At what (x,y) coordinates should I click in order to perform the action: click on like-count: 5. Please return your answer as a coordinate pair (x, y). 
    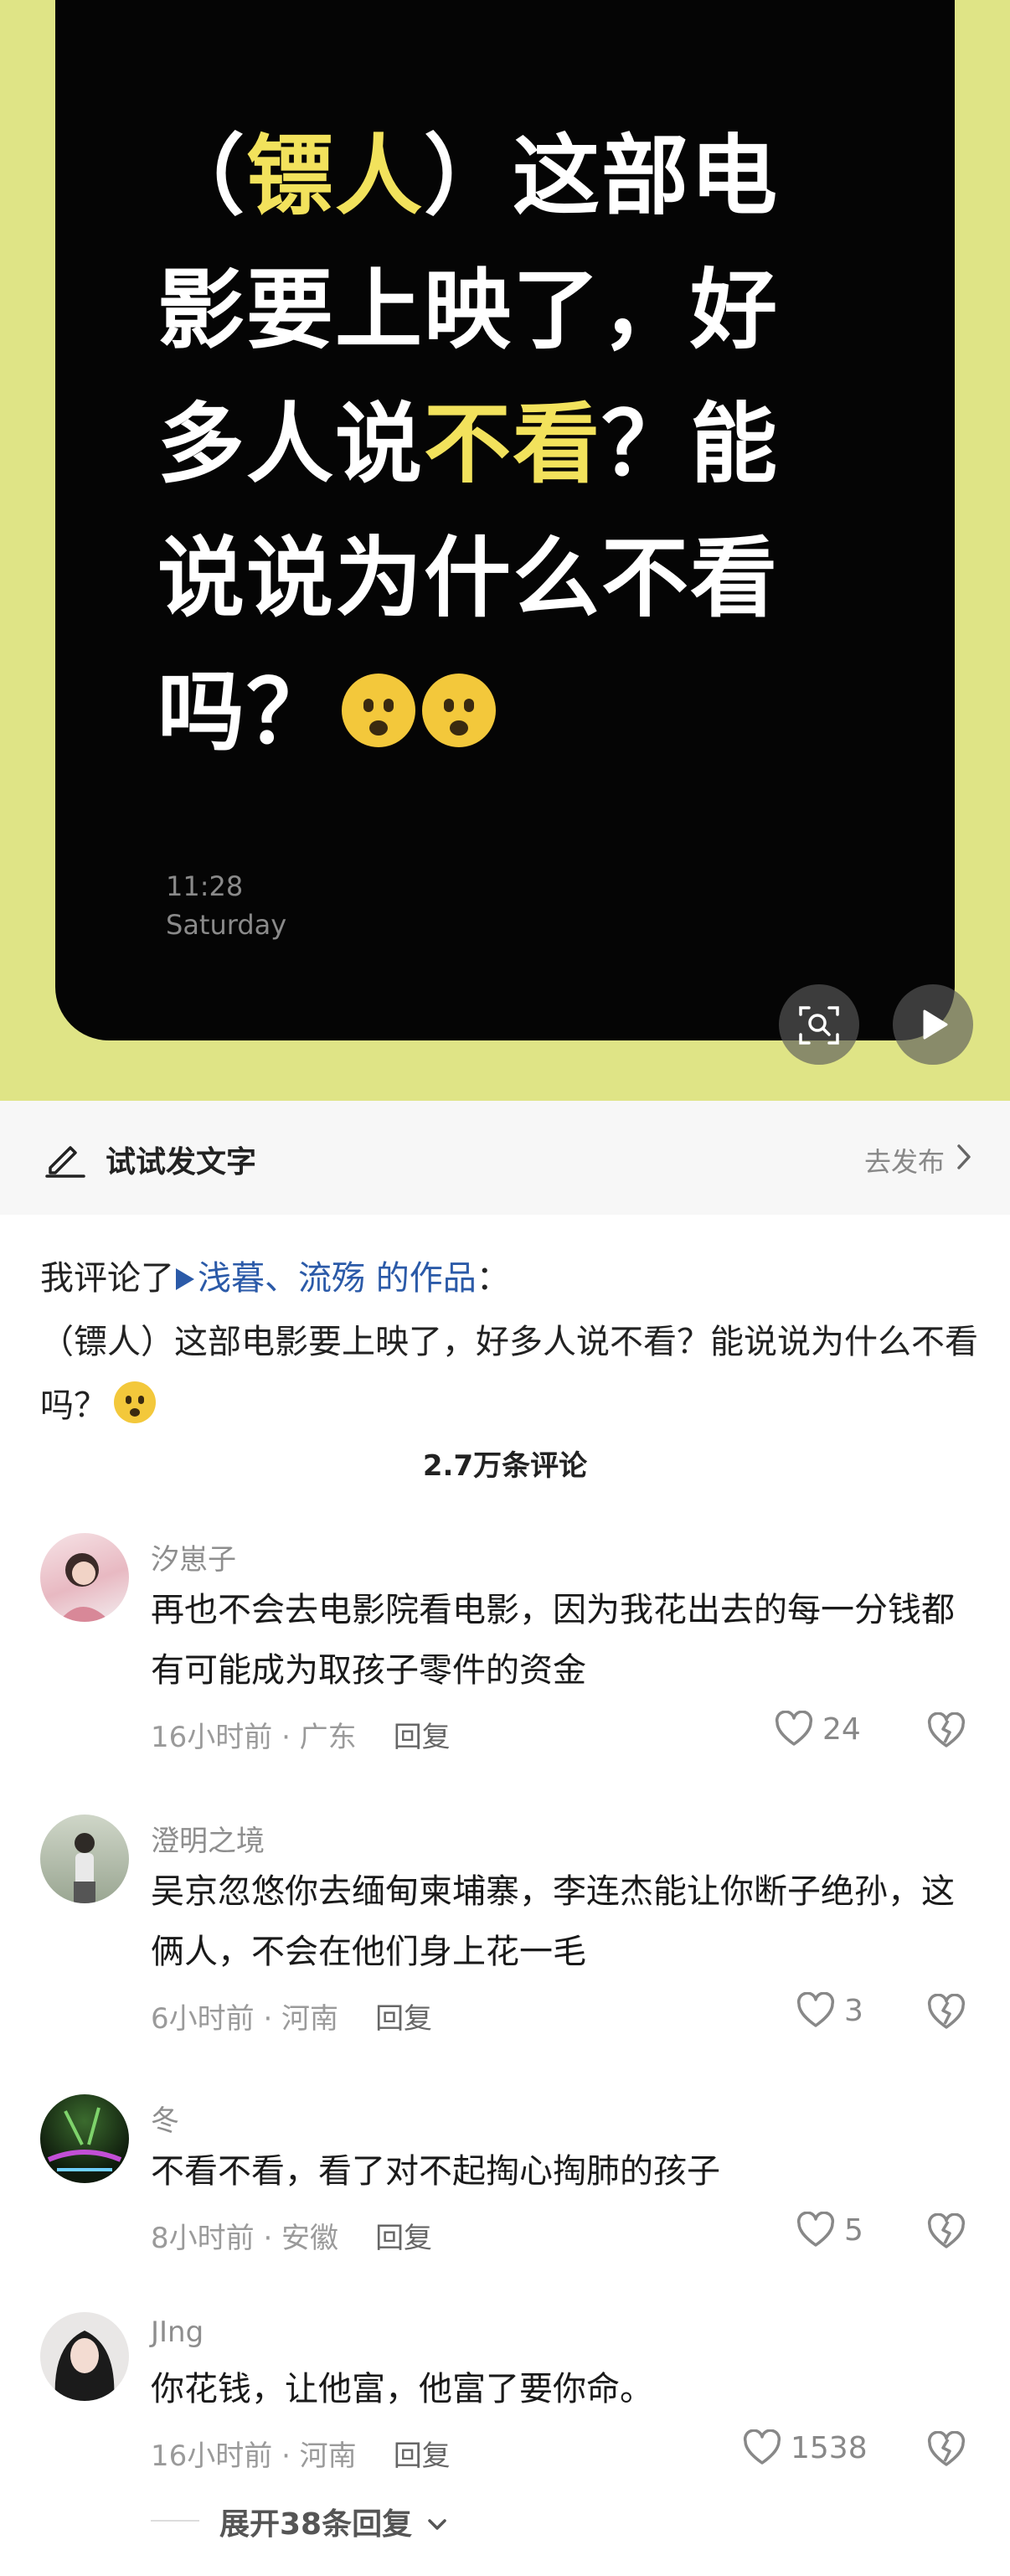
    Looking at the image, I should click on (853, 2230).